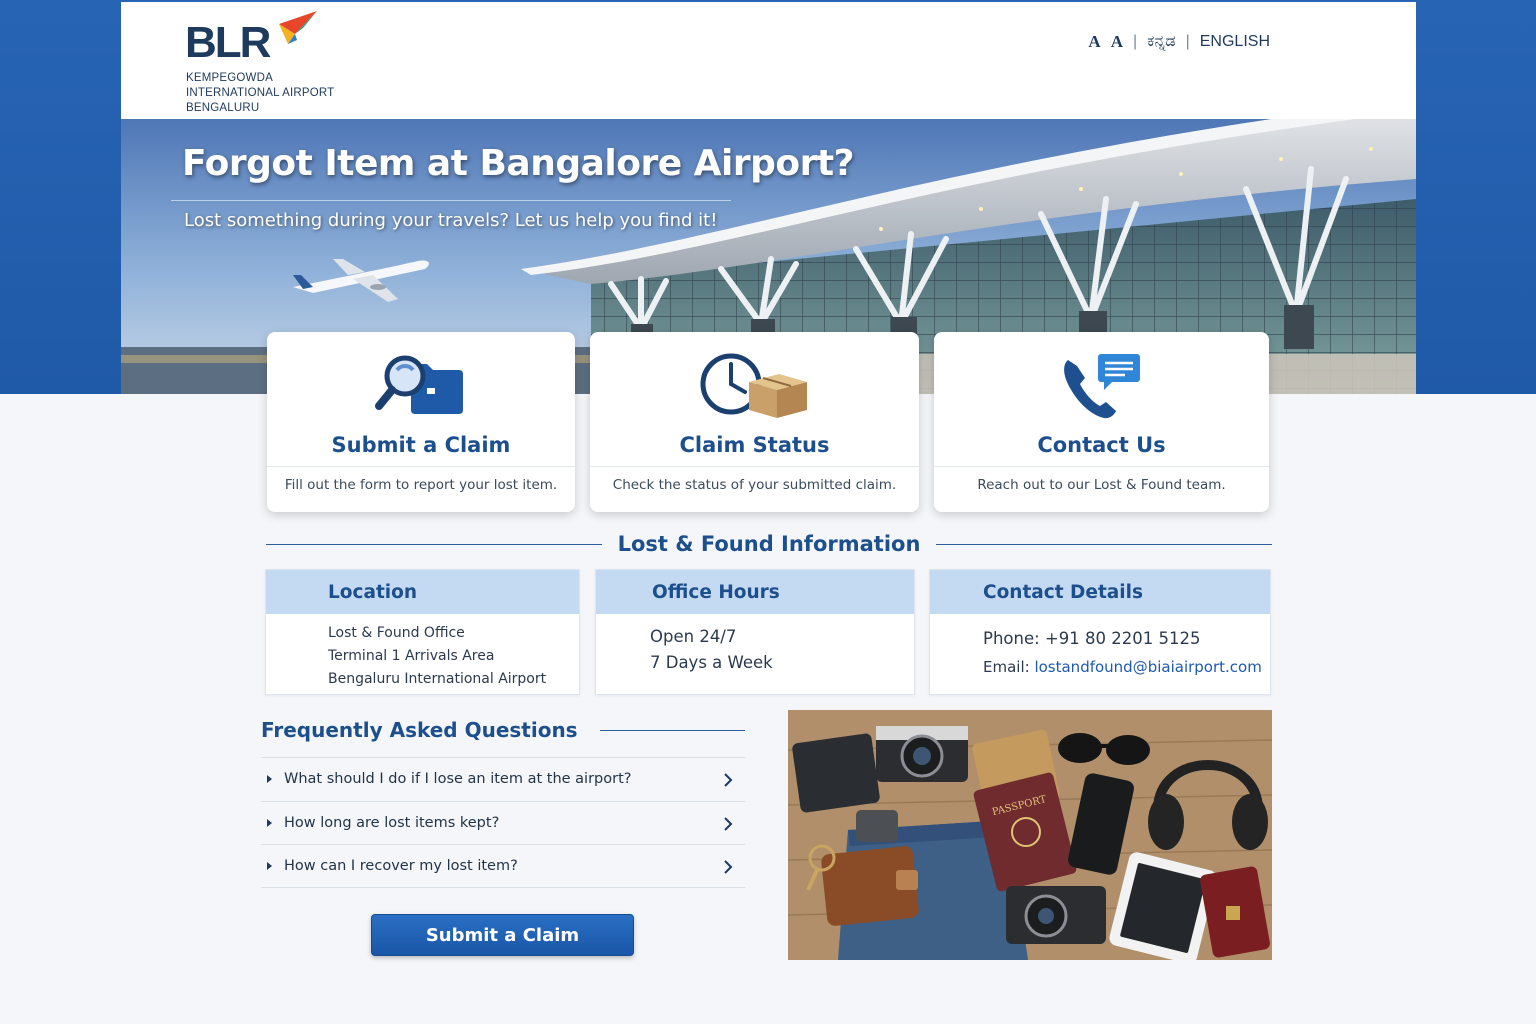  Describe the element at coordinates (1094, 42) in the screenshot. I see `font-size-toggle-small: A` at that location.